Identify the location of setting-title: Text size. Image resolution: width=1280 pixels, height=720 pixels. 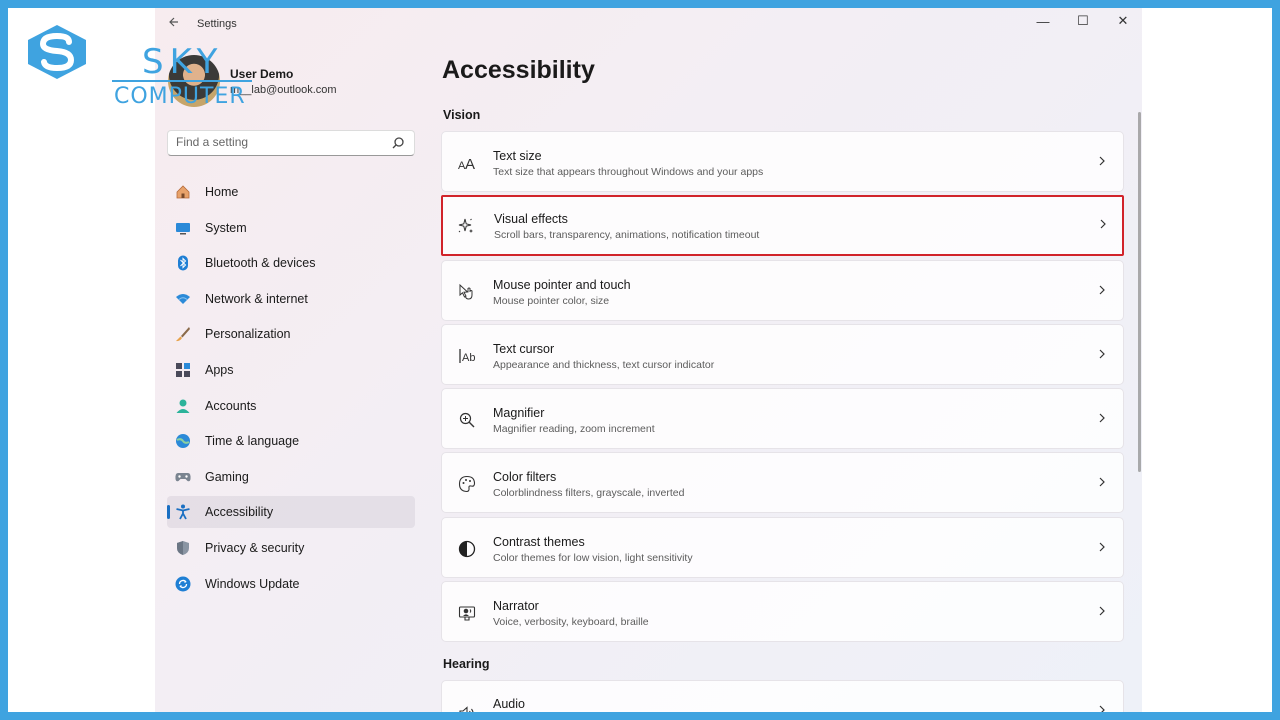
(517, 156).